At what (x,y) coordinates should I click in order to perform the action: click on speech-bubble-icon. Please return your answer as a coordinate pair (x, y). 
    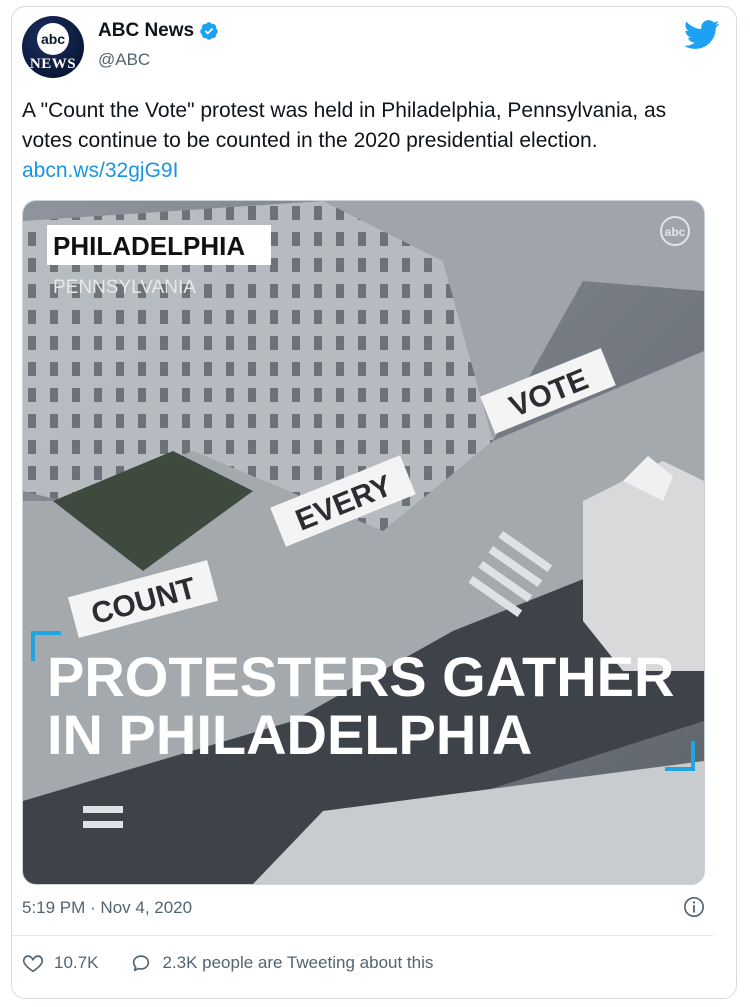
    Looking at the image, I should click on (141, 963).